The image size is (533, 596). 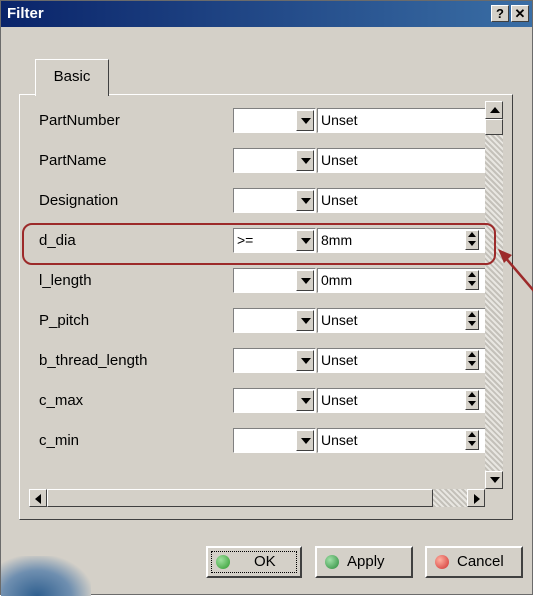 What do you see at coordinates (223, 562) in the screenshot?
I see `ok-dot-icon` at bounding box center [223, 562].